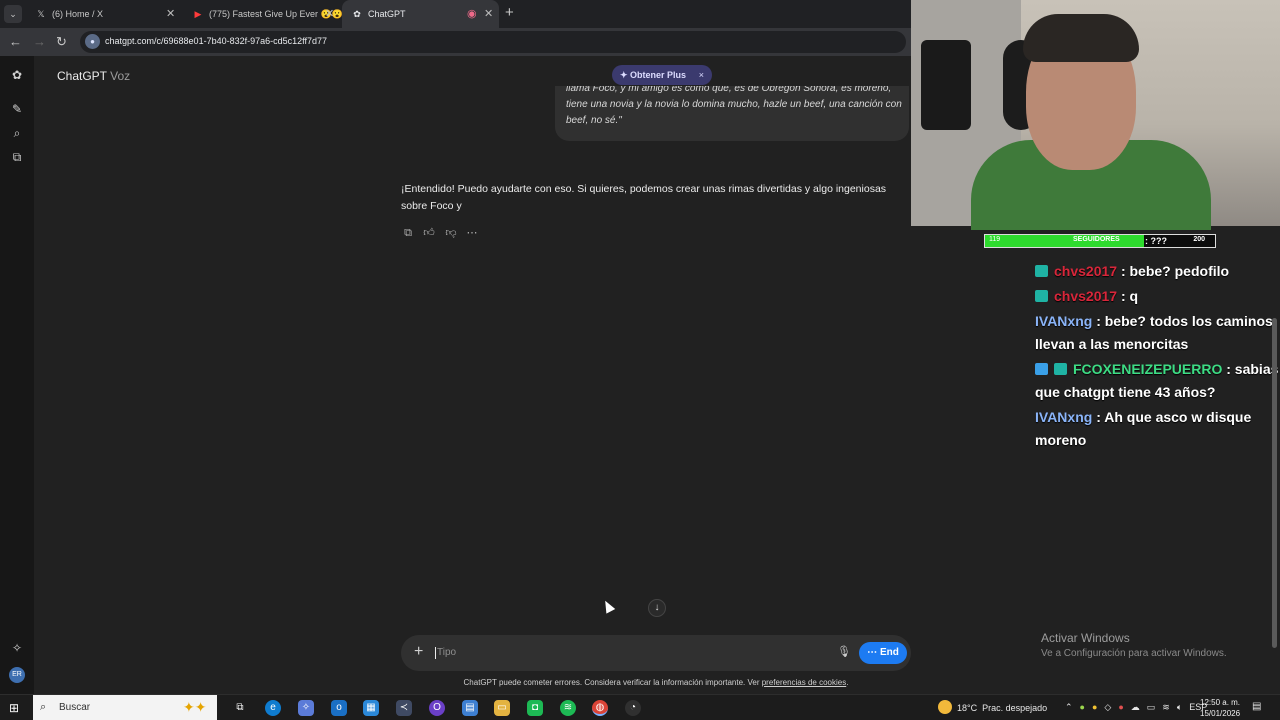 The width and height of the screenshot is (1280, 720). Describe the element at coordinates (844, 651) in the screenshot. I see `microphone-icon: 🎙︎` at that location.